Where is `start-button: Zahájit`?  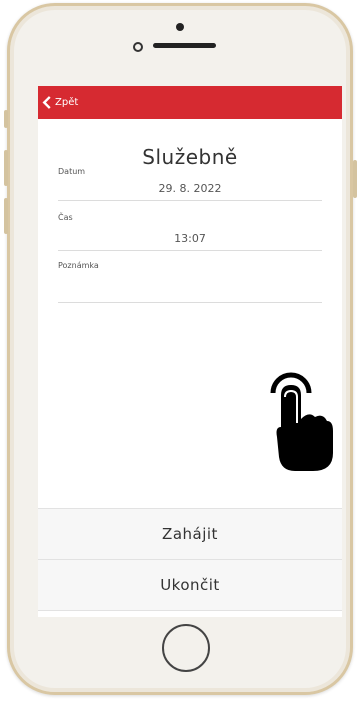
start-button: Zahájit is located at coordinates (190, 533).